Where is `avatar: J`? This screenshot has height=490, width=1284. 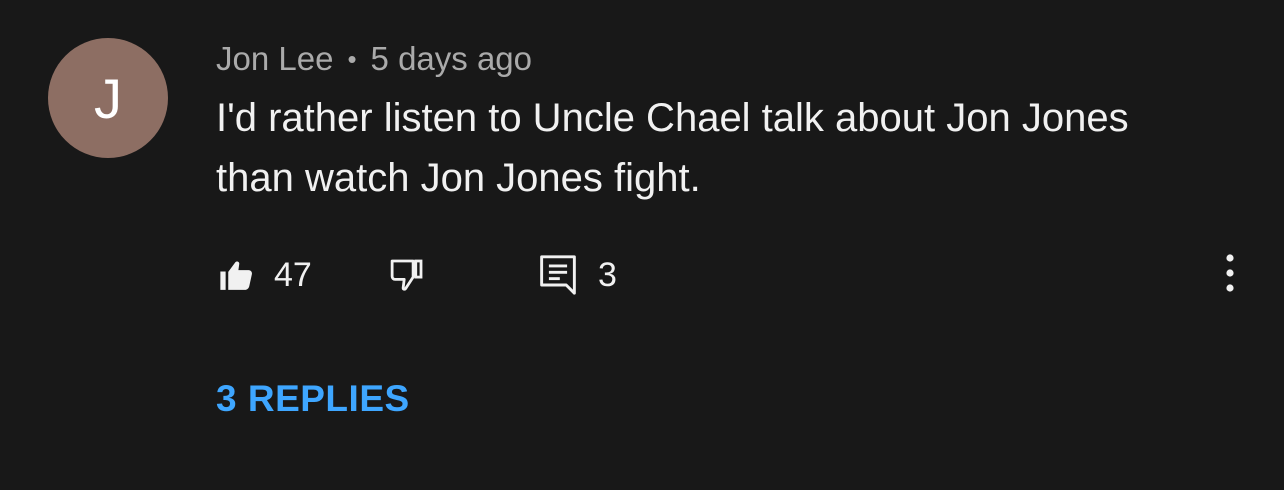
avatar: J is located at coordinates (108, 98).